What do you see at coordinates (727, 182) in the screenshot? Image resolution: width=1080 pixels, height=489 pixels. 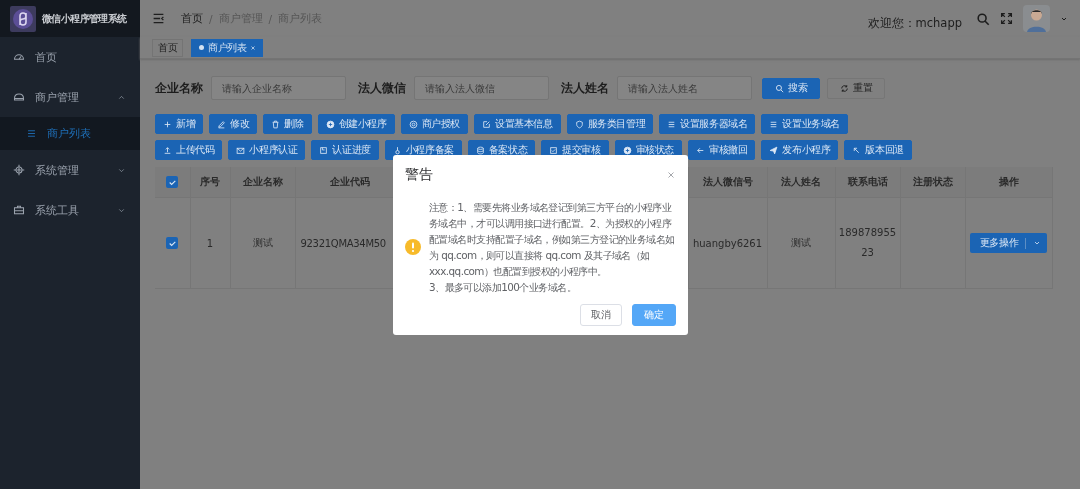 I see `column-header: 法人微信号` at bounding box center [727, 182].